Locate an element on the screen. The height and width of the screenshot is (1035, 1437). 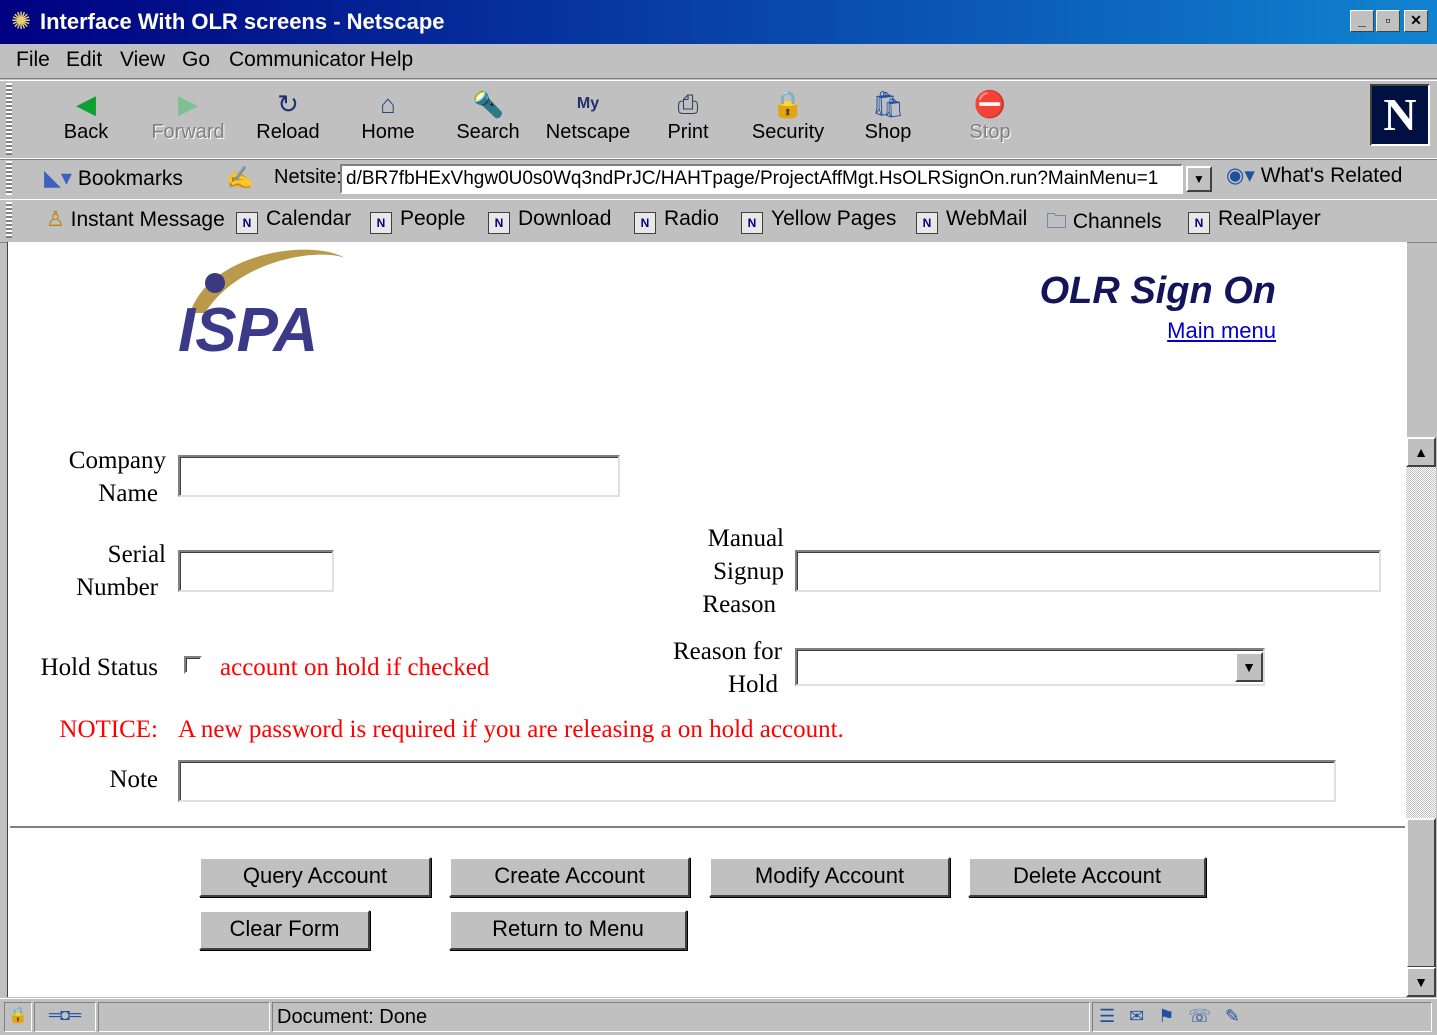
download-link: N Download is located at coordinates (549, 220).